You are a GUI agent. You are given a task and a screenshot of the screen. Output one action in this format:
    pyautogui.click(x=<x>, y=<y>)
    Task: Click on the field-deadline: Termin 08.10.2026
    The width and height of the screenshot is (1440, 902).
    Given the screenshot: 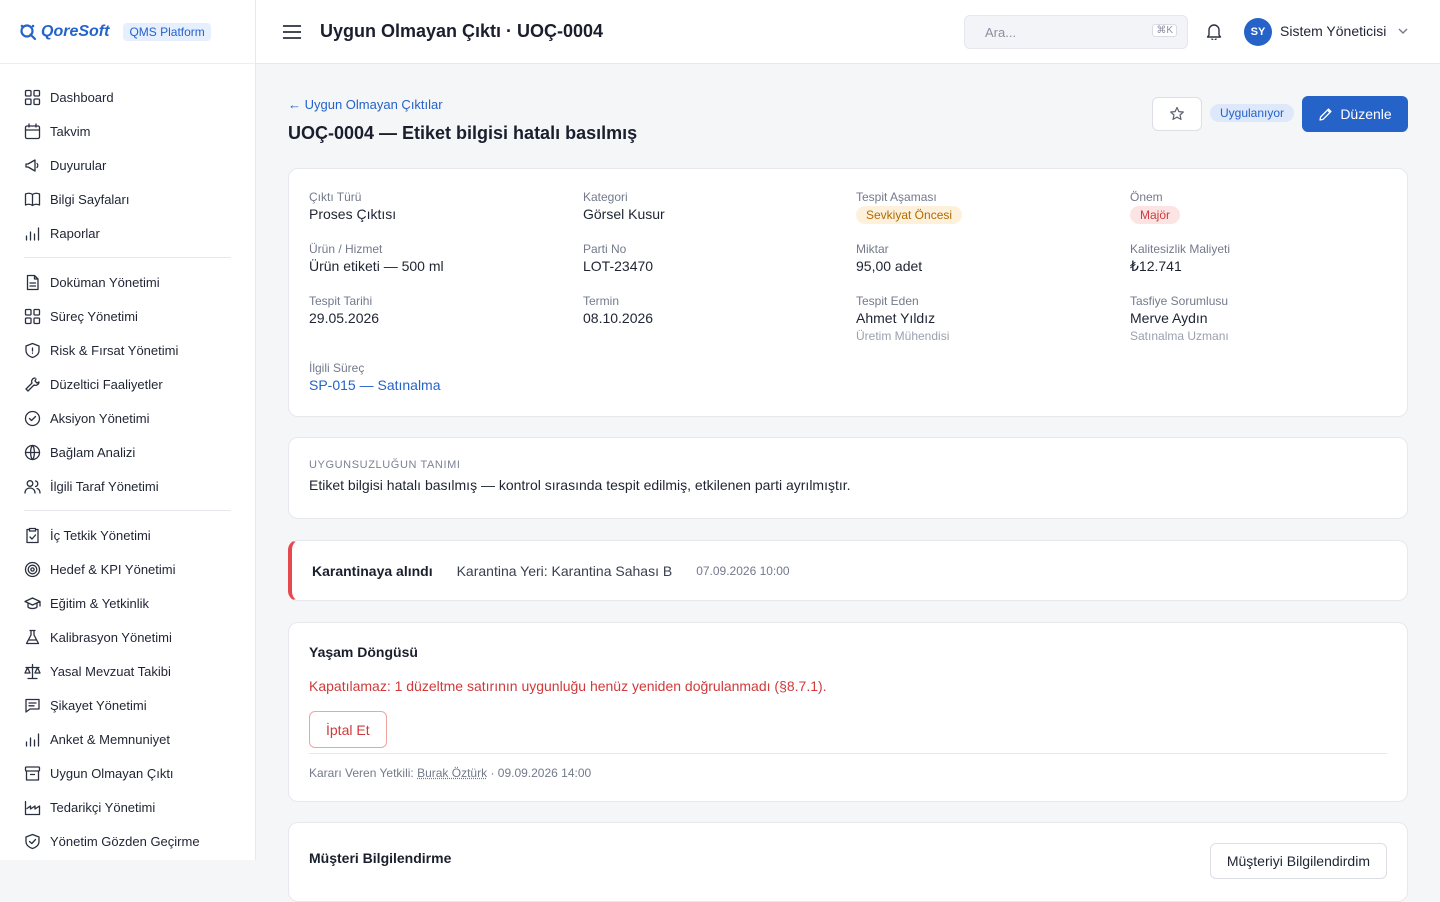 What is the action you would take?
    pyautogui.click(x=618, y=310)
    